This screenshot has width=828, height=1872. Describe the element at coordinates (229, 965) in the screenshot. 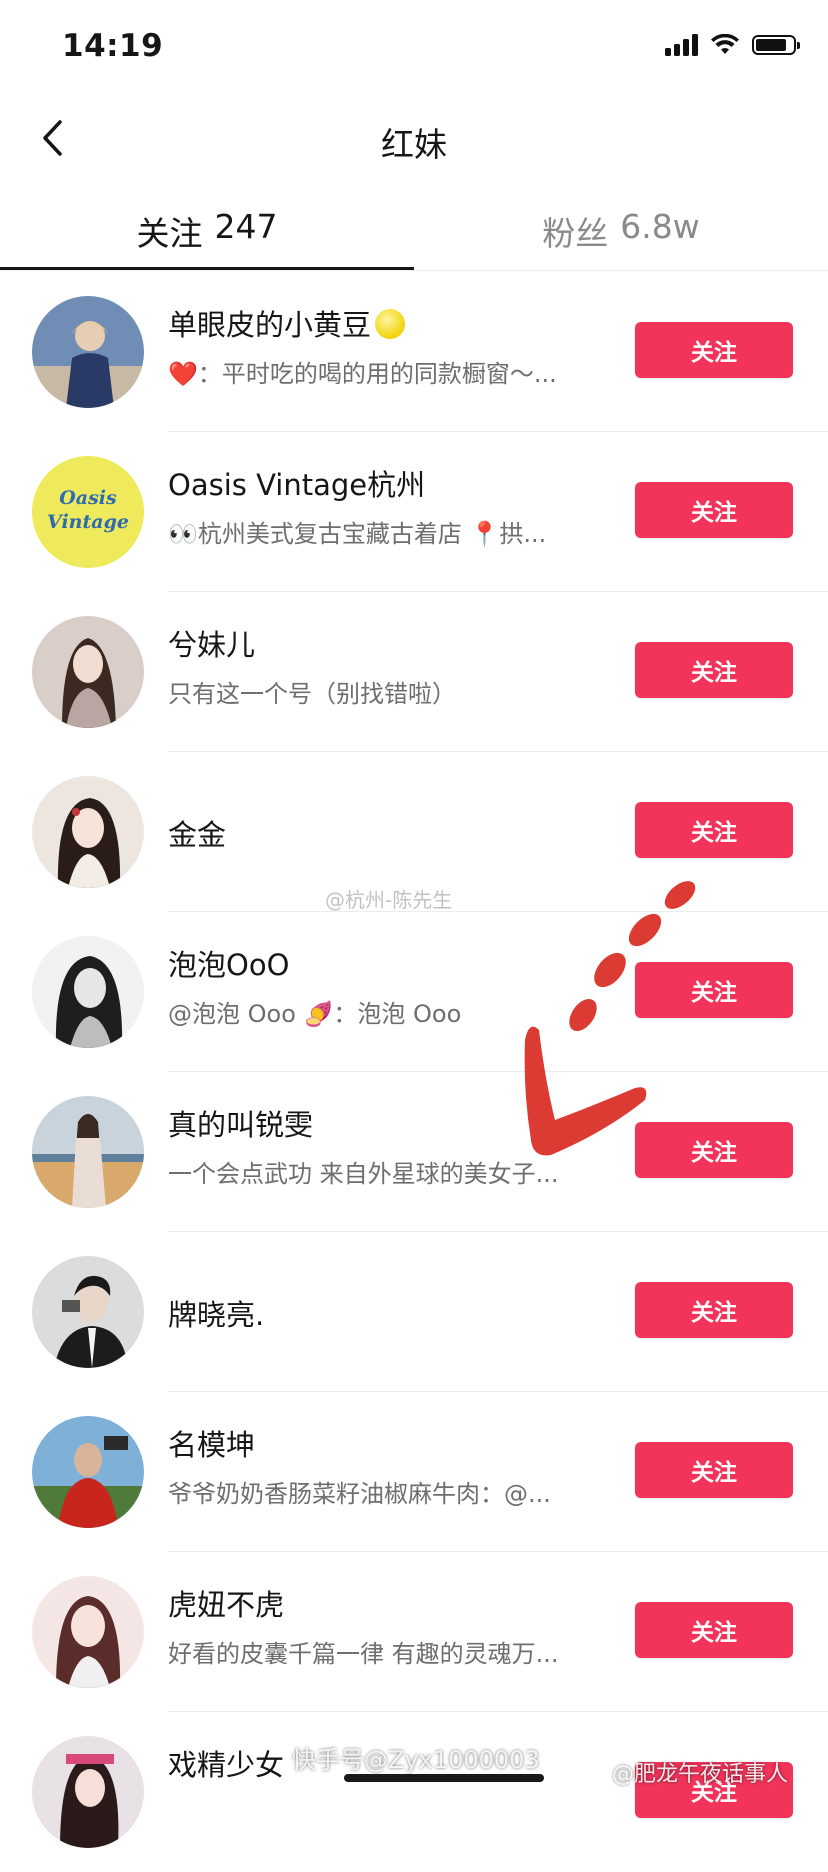

I see `user-name: 泡泡OoO` at that location.